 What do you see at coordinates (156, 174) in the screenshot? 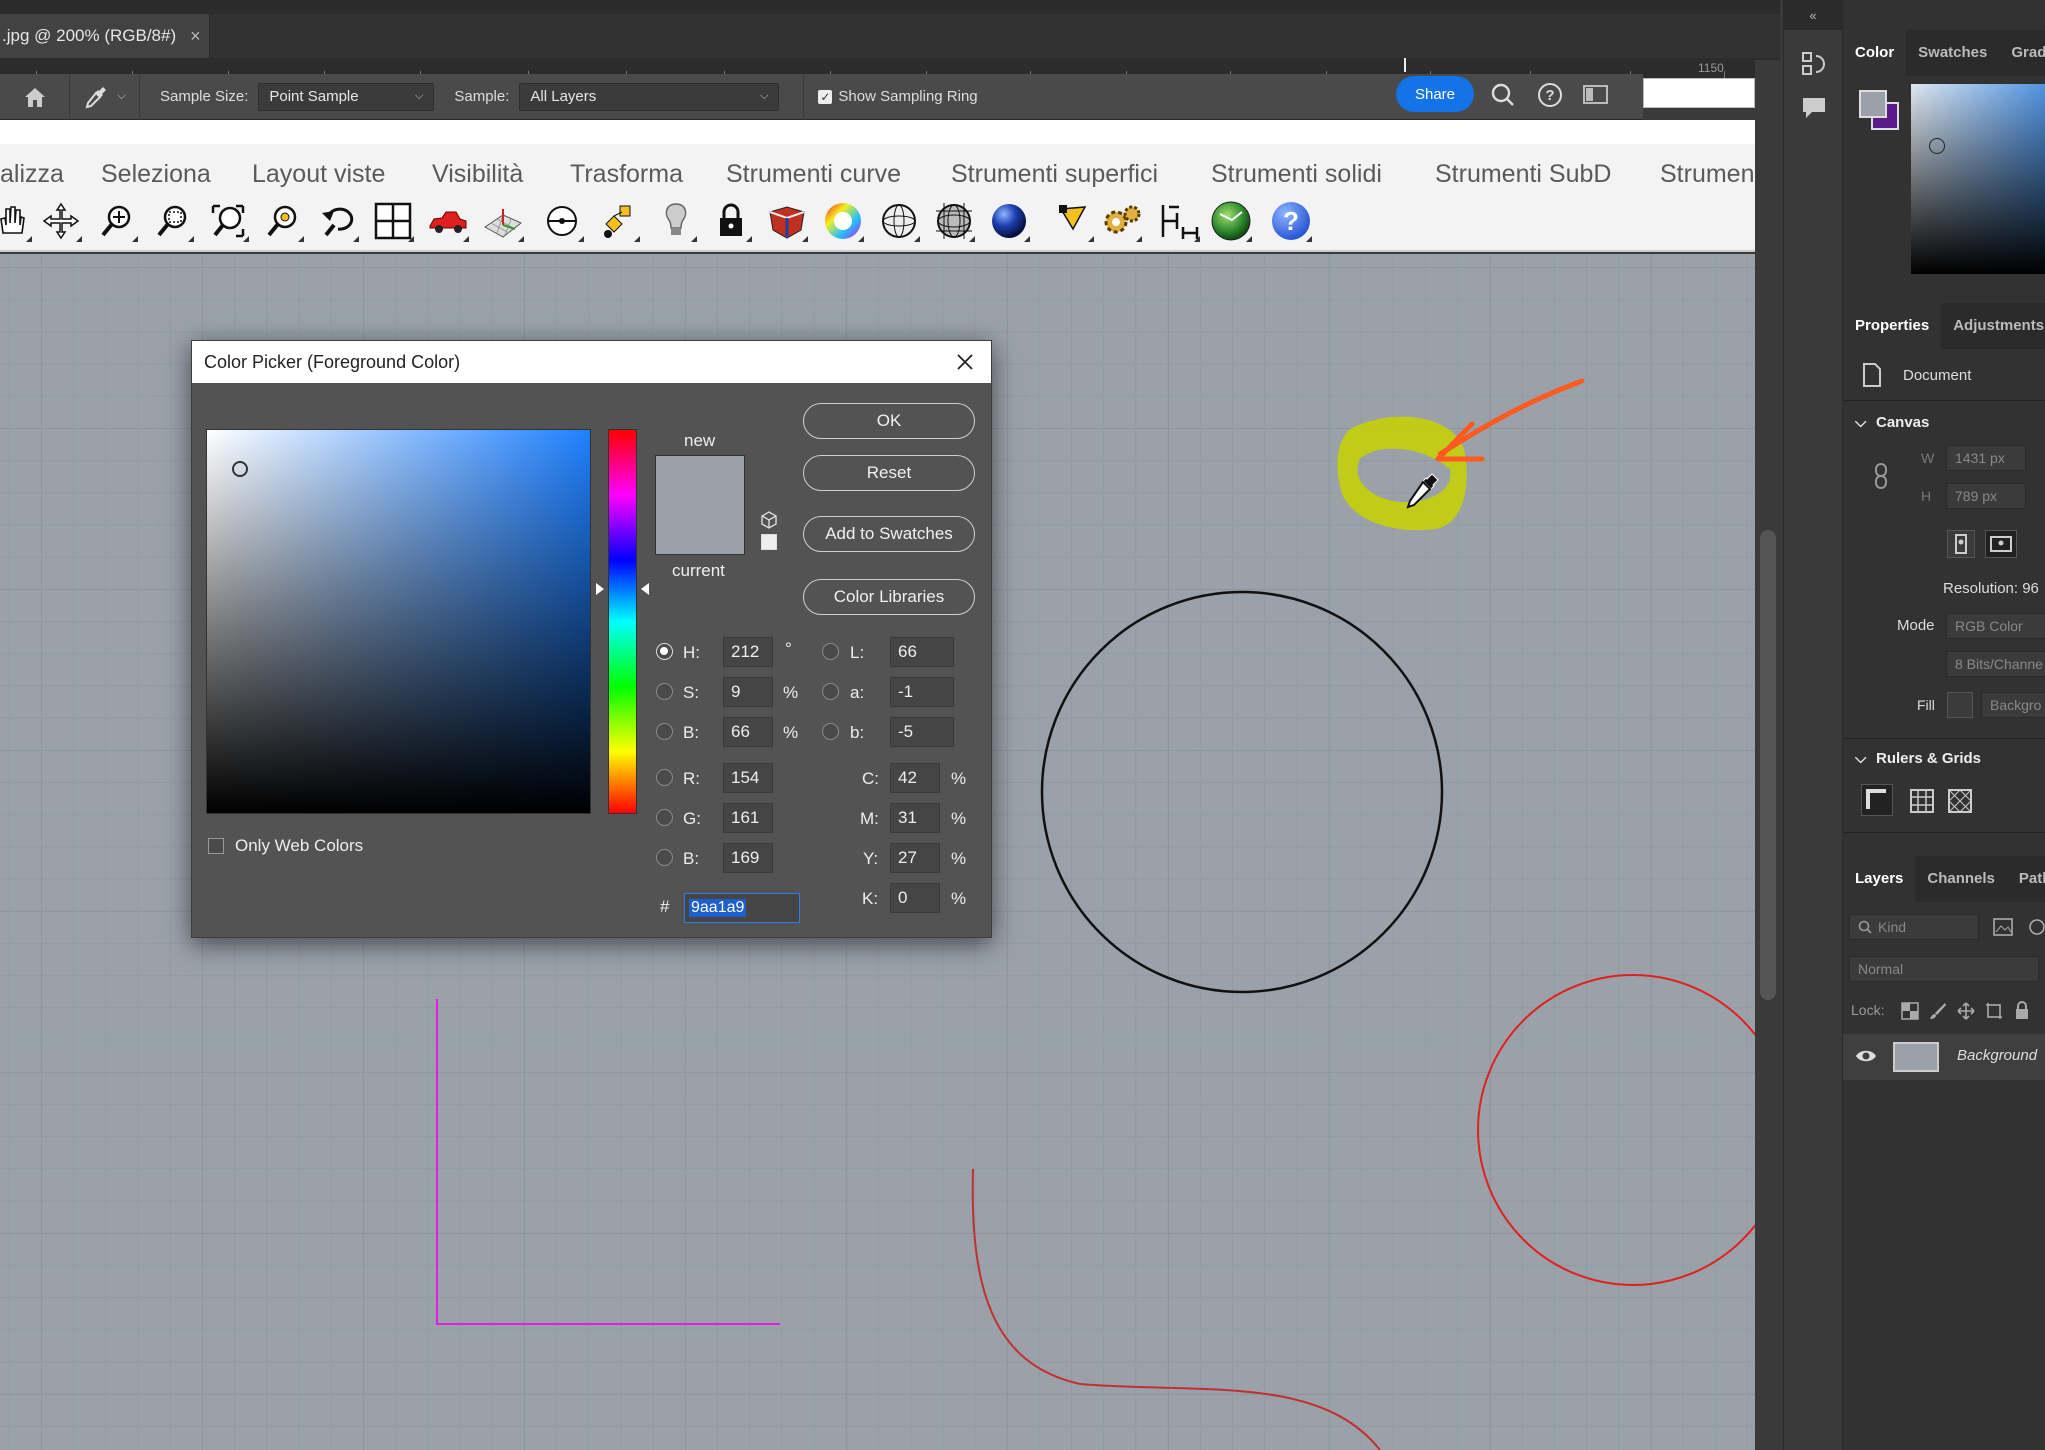
I see `menu-item-seleziona: Seleziona` at bounding box center [156, 174].